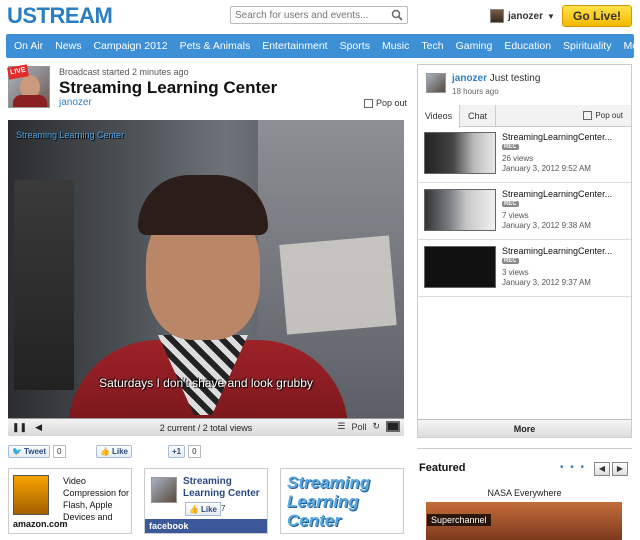 The image size is (640, 540). I want to click on top-header: USTREAM janozer ▼ Go Live!, so click(320, 16).